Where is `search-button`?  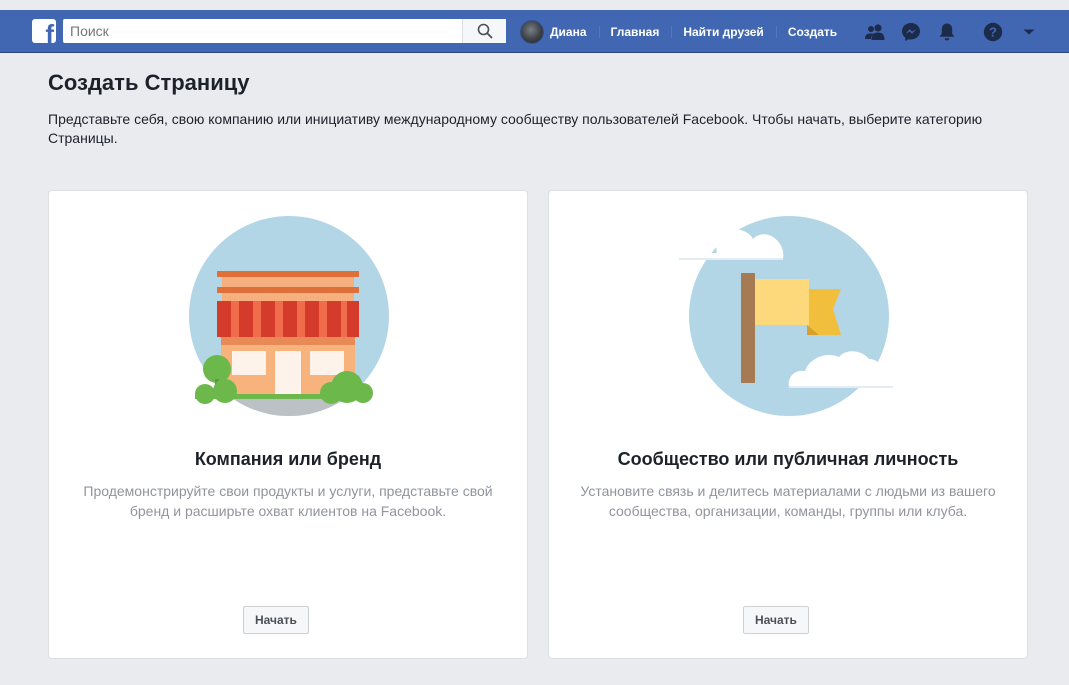
search-button is located at coordinates (484, 31).